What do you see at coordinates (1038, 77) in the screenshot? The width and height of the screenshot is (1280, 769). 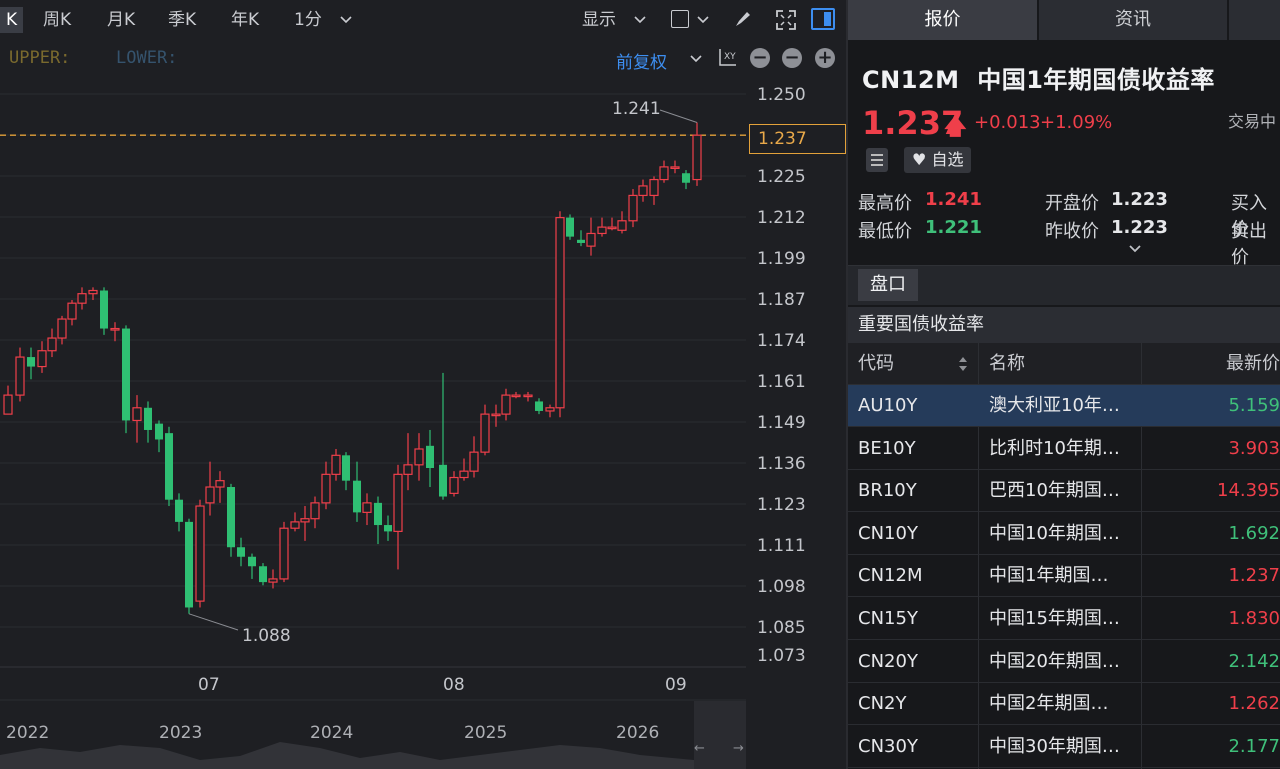 I see `instrument-title: CN12M 中国1年期国债收益率` at bounding box center [1038, 77].